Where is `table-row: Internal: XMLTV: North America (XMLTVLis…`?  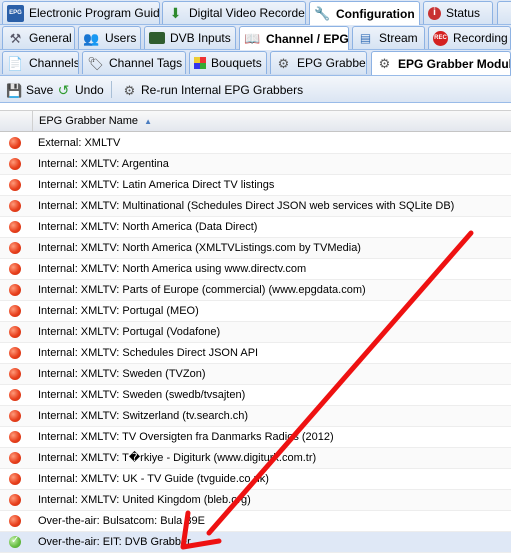
table-row: Internal: XMLTV: North America (XMLTVLis… is located at coordinates (255, 248).